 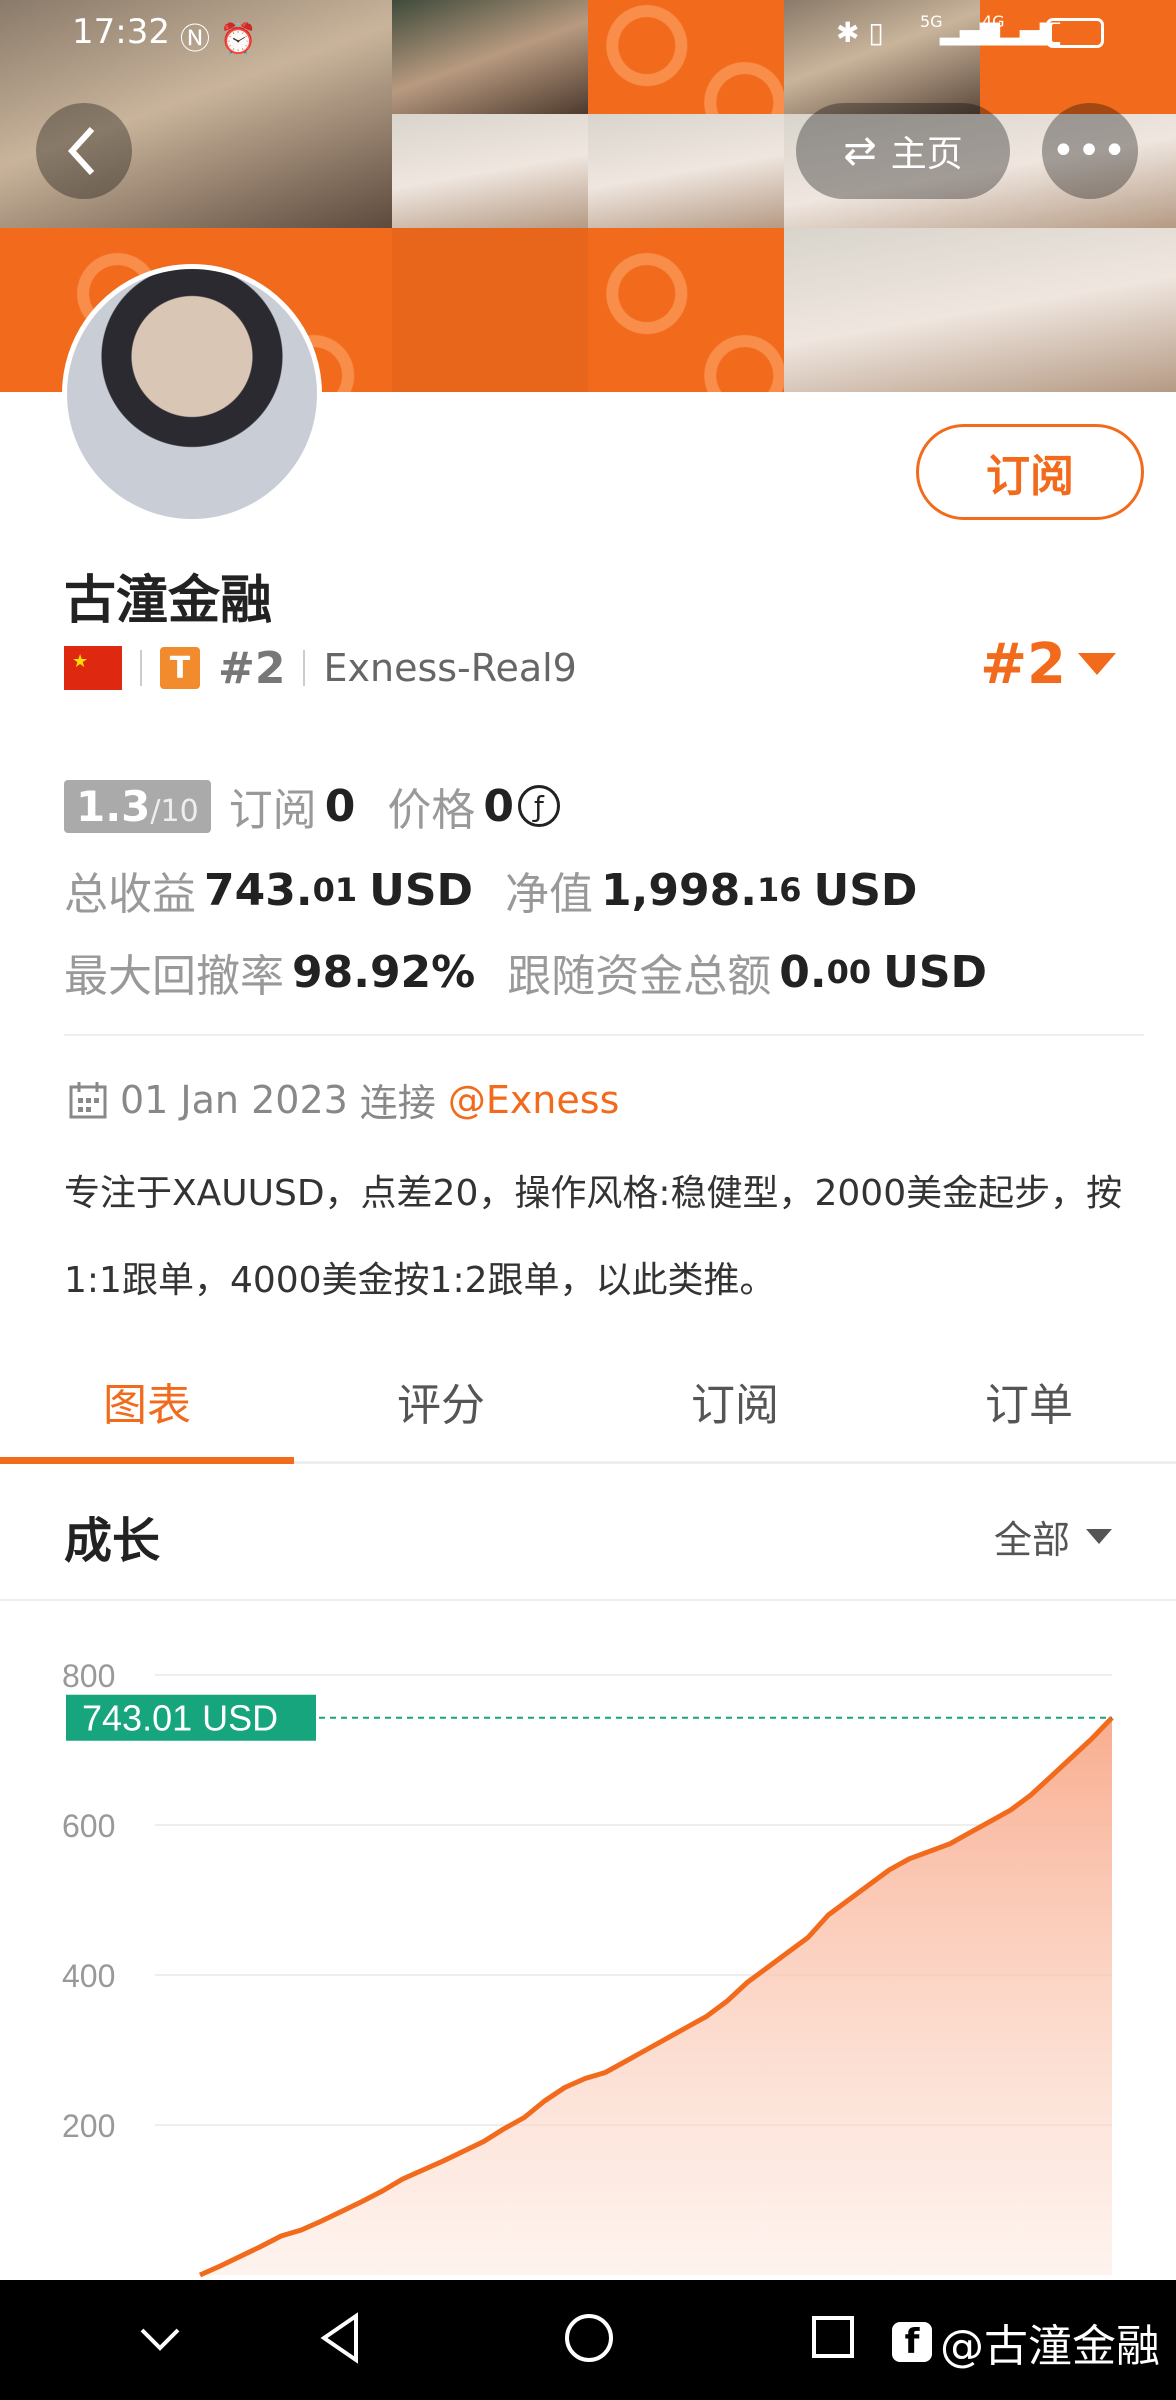 What do you see at coordinates (112, 1541) in the screenshot?
I see `section-title: 成长` at bounding box center [112, 1541].